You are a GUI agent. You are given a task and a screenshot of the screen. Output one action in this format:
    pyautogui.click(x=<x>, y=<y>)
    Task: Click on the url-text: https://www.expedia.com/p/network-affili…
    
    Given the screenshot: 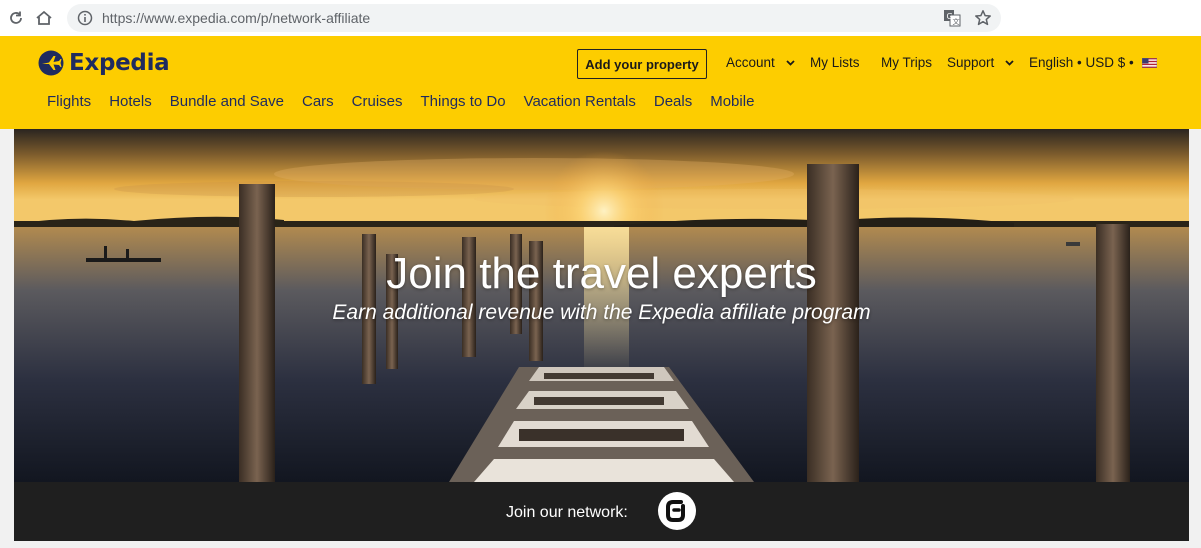 What is the action you would take?
    pyautogui.click(x=236, y=18)
    